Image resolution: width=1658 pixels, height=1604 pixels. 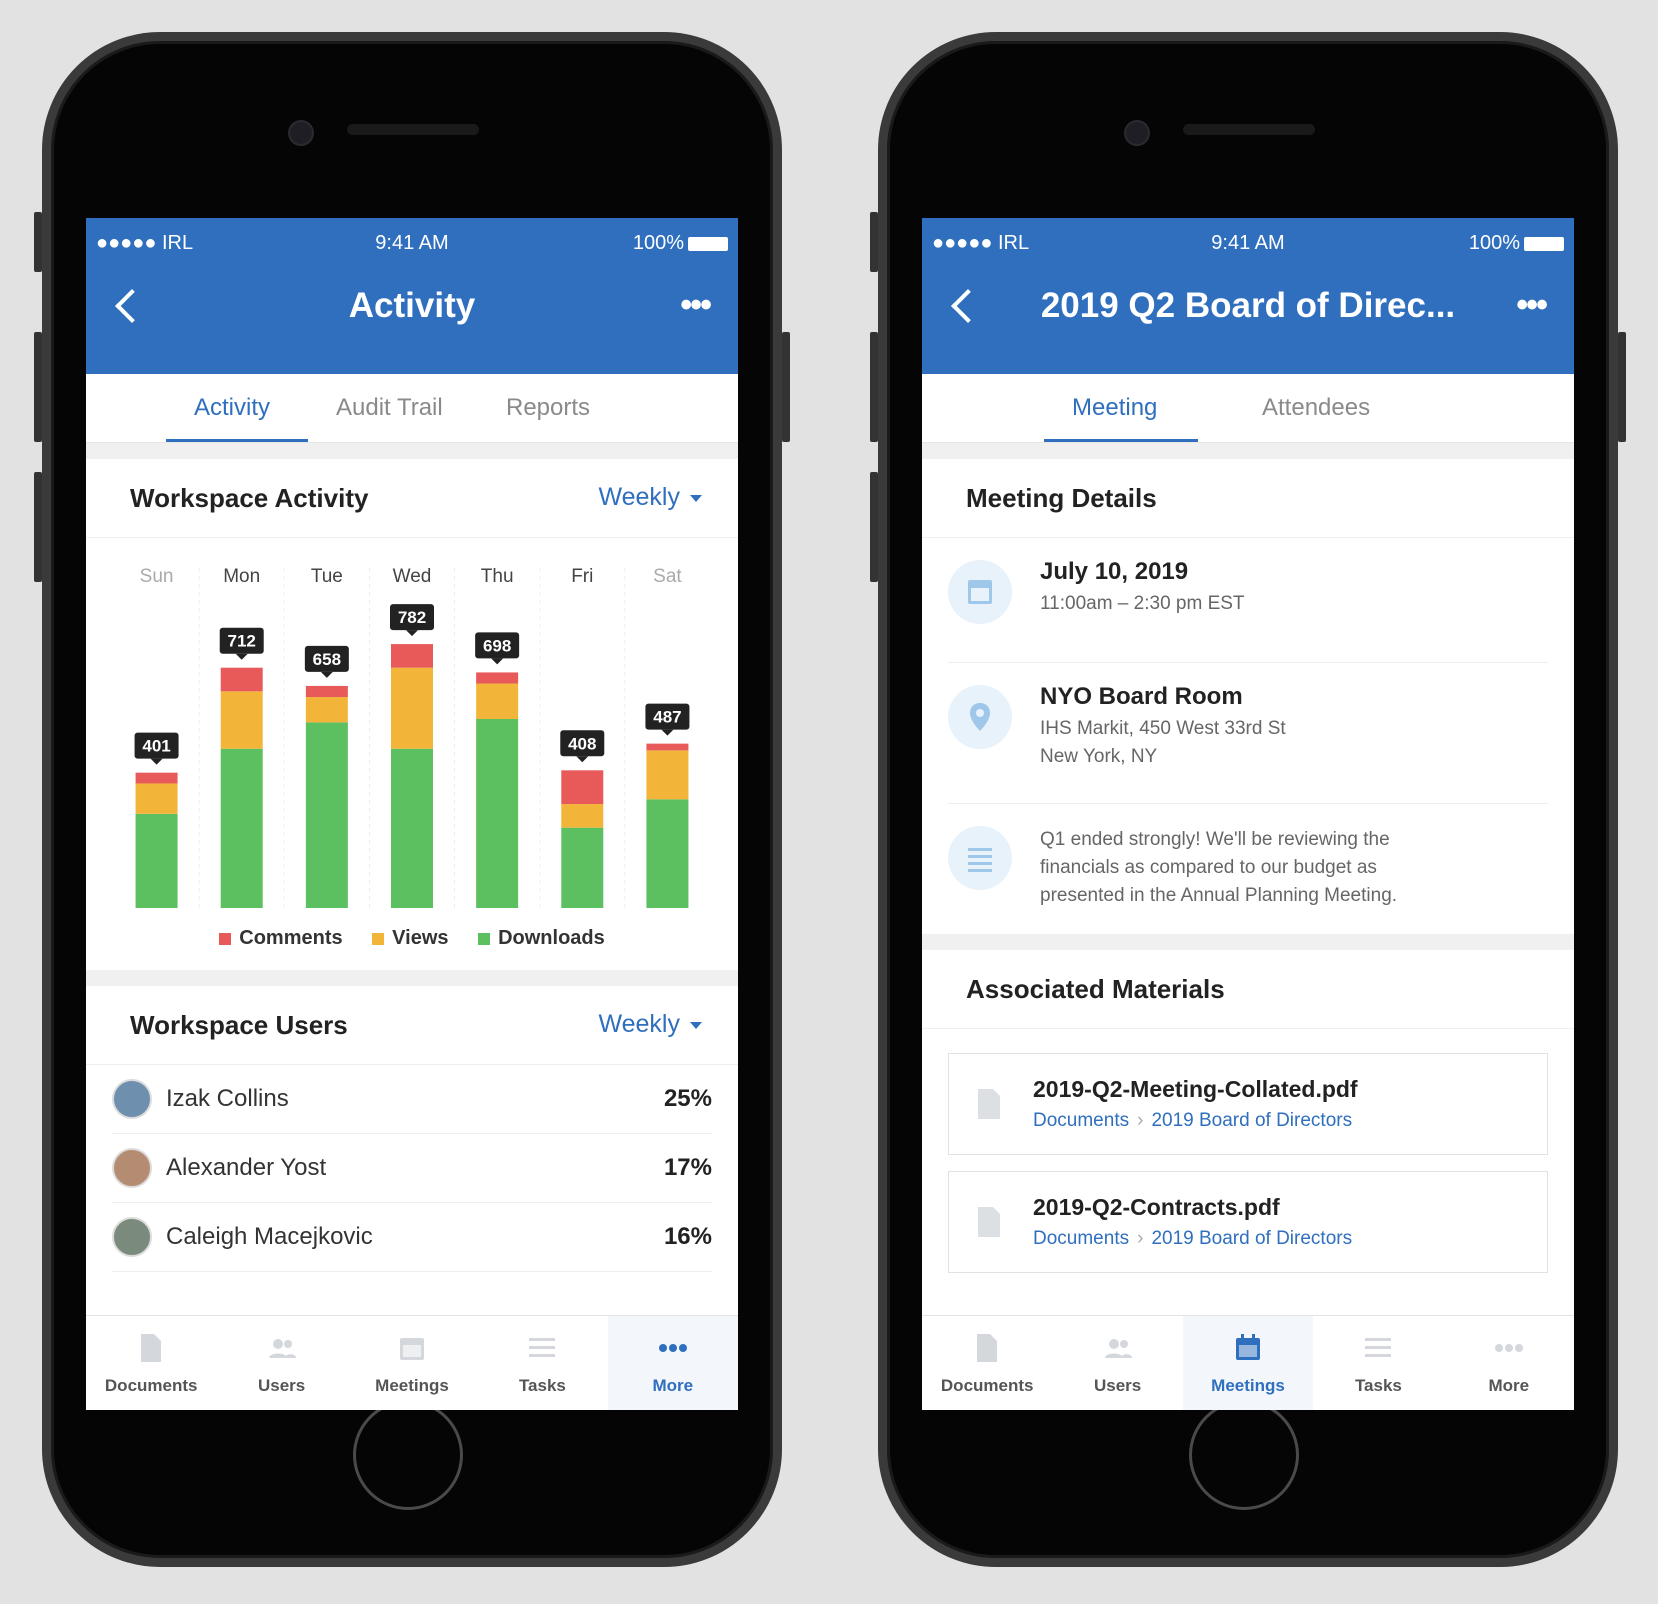 What do you see at coordinates (157, 576) in the screenshot?
I see `x-tick-label: Sun` at bounding box center [157, 576].